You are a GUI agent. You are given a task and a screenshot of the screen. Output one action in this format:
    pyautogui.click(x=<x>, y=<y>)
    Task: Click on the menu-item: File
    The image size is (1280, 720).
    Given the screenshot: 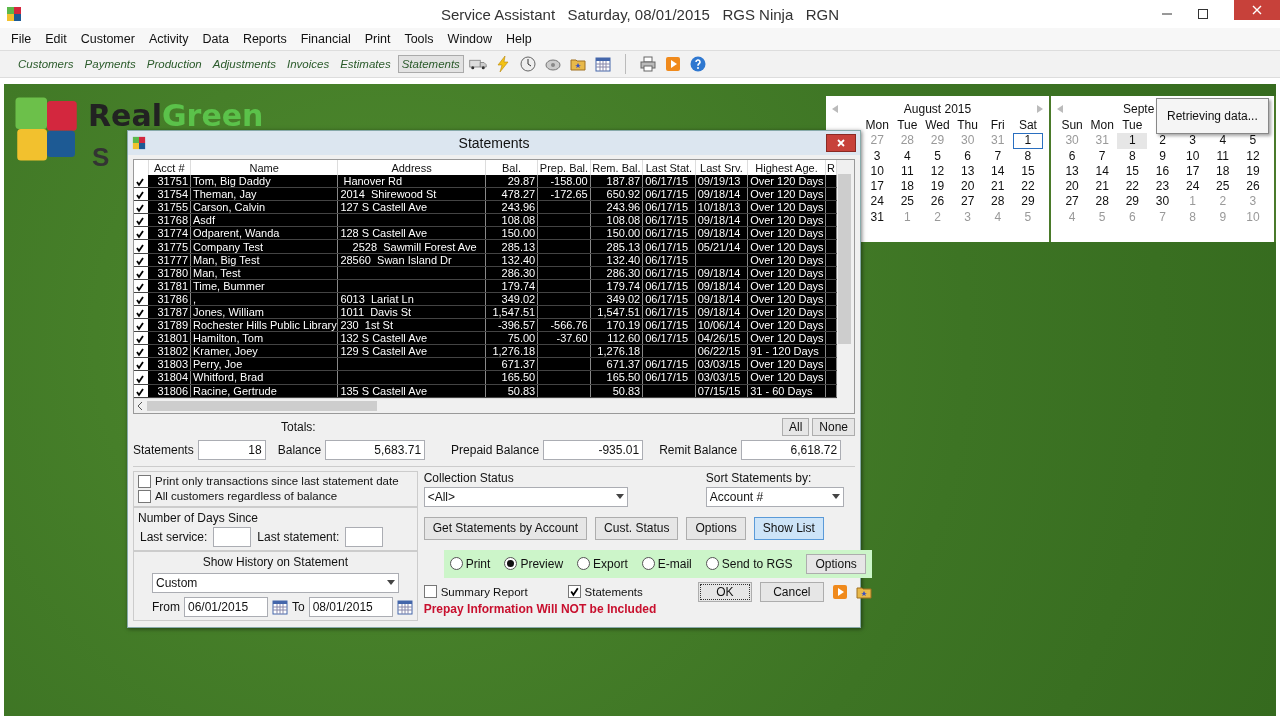 What is the action you would take?
    pyautogui.click(x=21, y=39)
    